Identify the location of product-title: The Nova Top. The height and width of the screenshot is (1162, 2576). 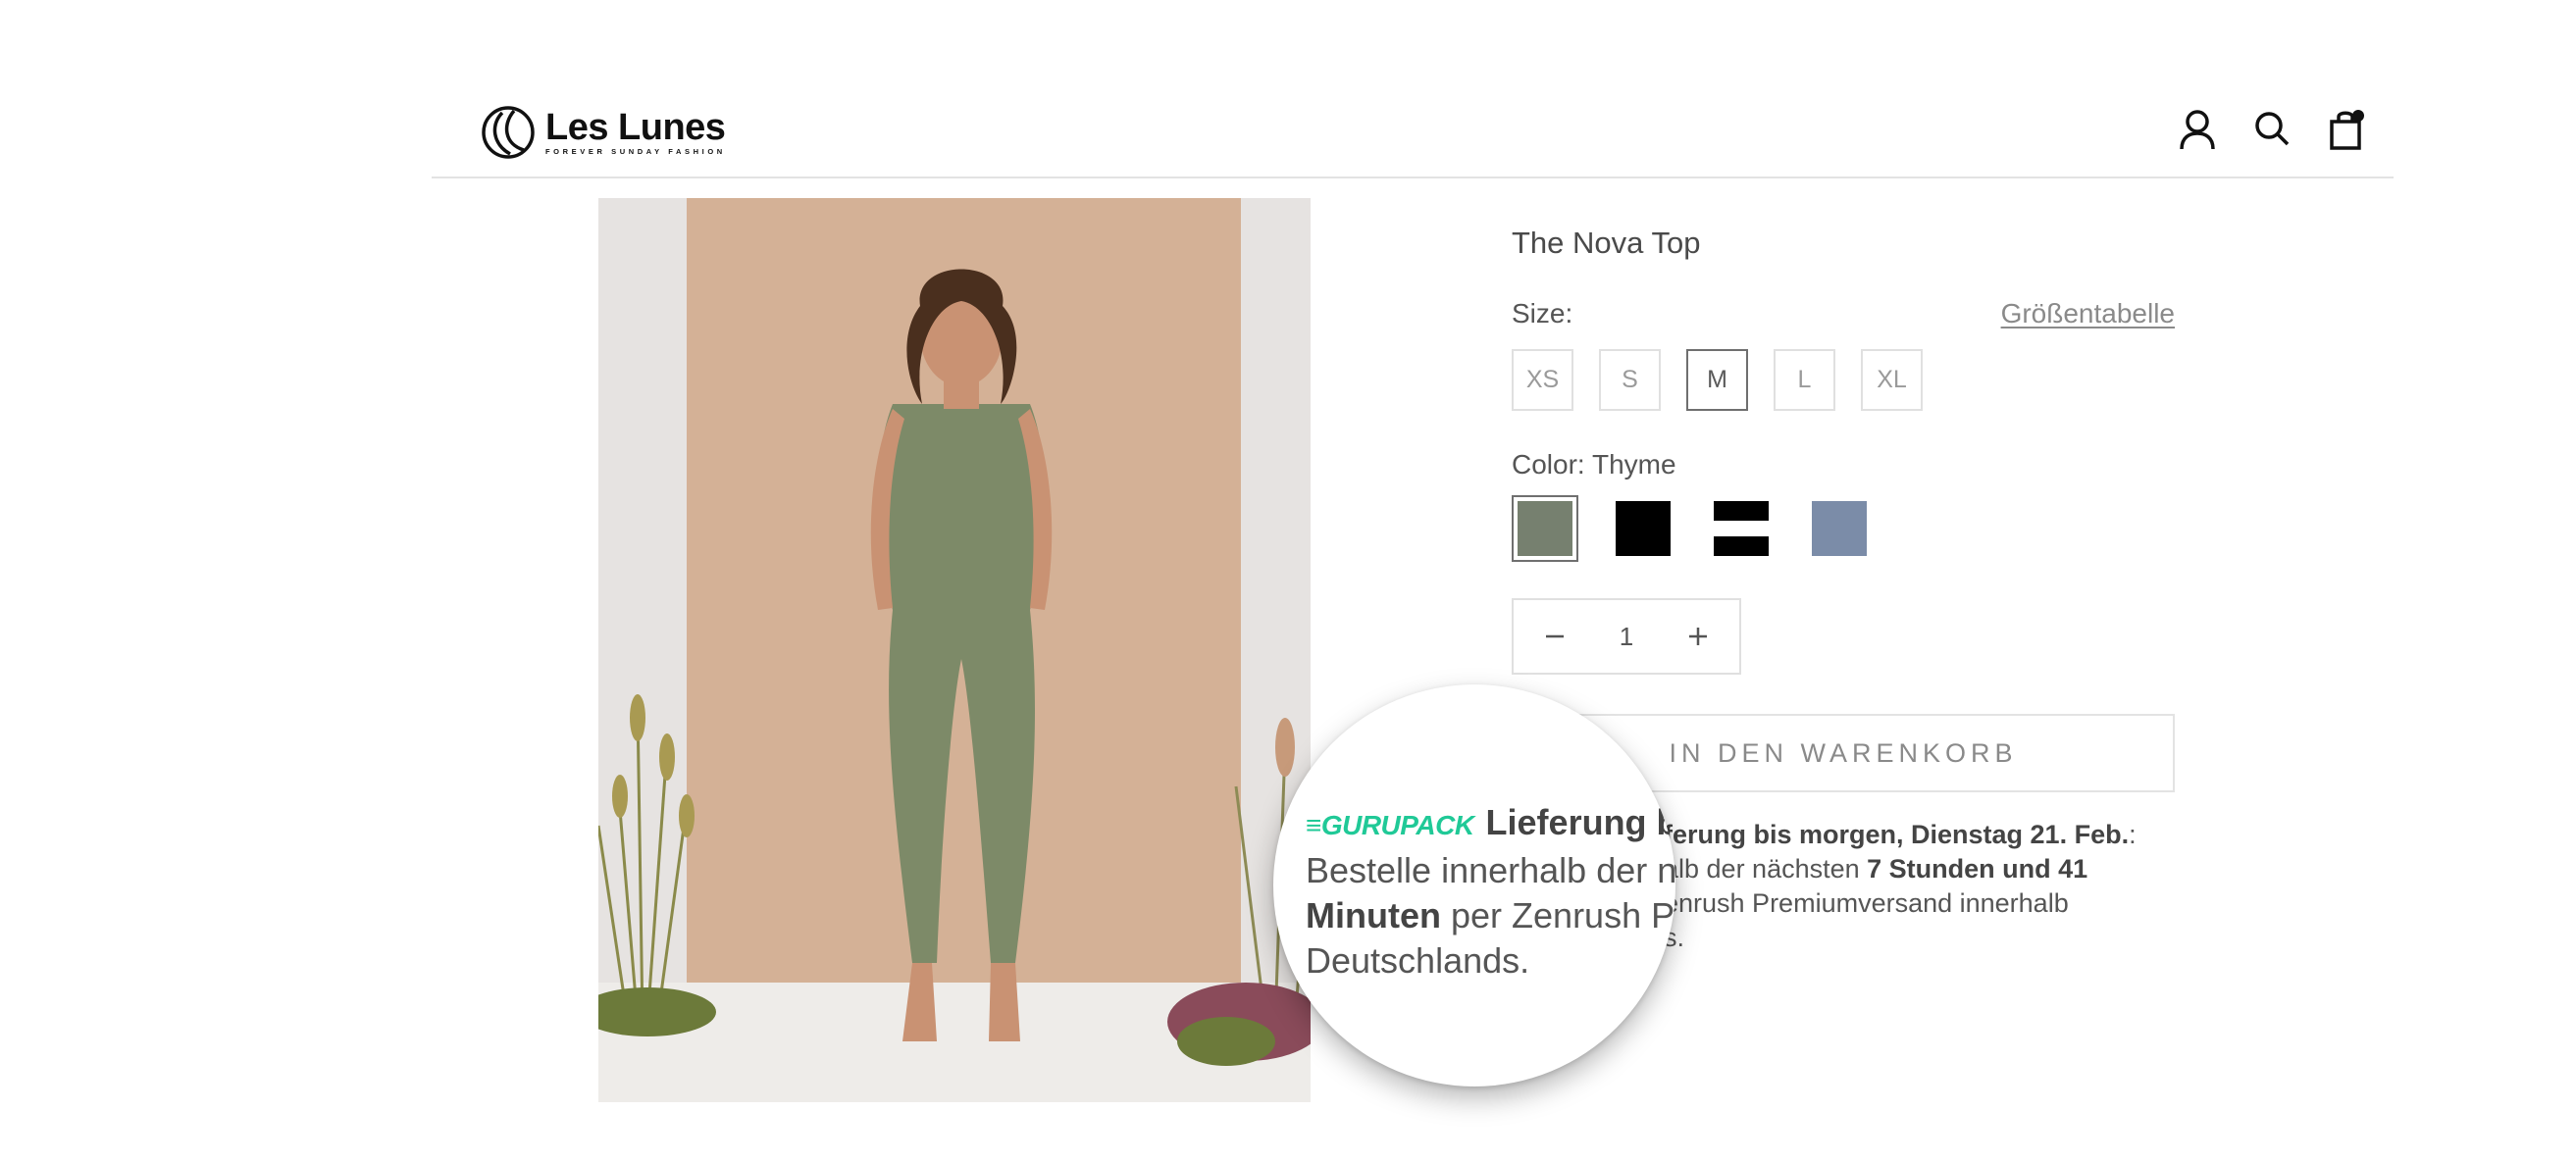
(1606, 243).